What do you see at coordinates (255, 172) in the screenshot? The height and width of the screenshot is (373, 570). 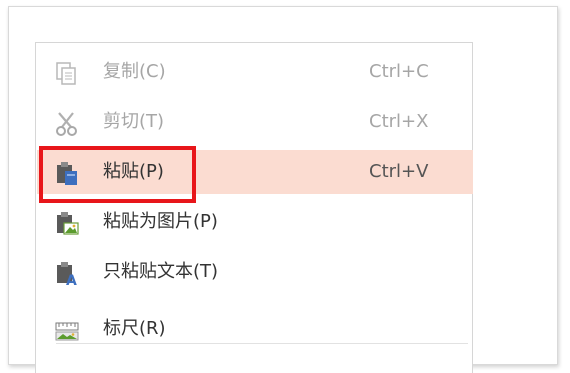 I see `menu-item-paste: 粘贴(P) Ctrl+V` at bounding box center [255, 172].